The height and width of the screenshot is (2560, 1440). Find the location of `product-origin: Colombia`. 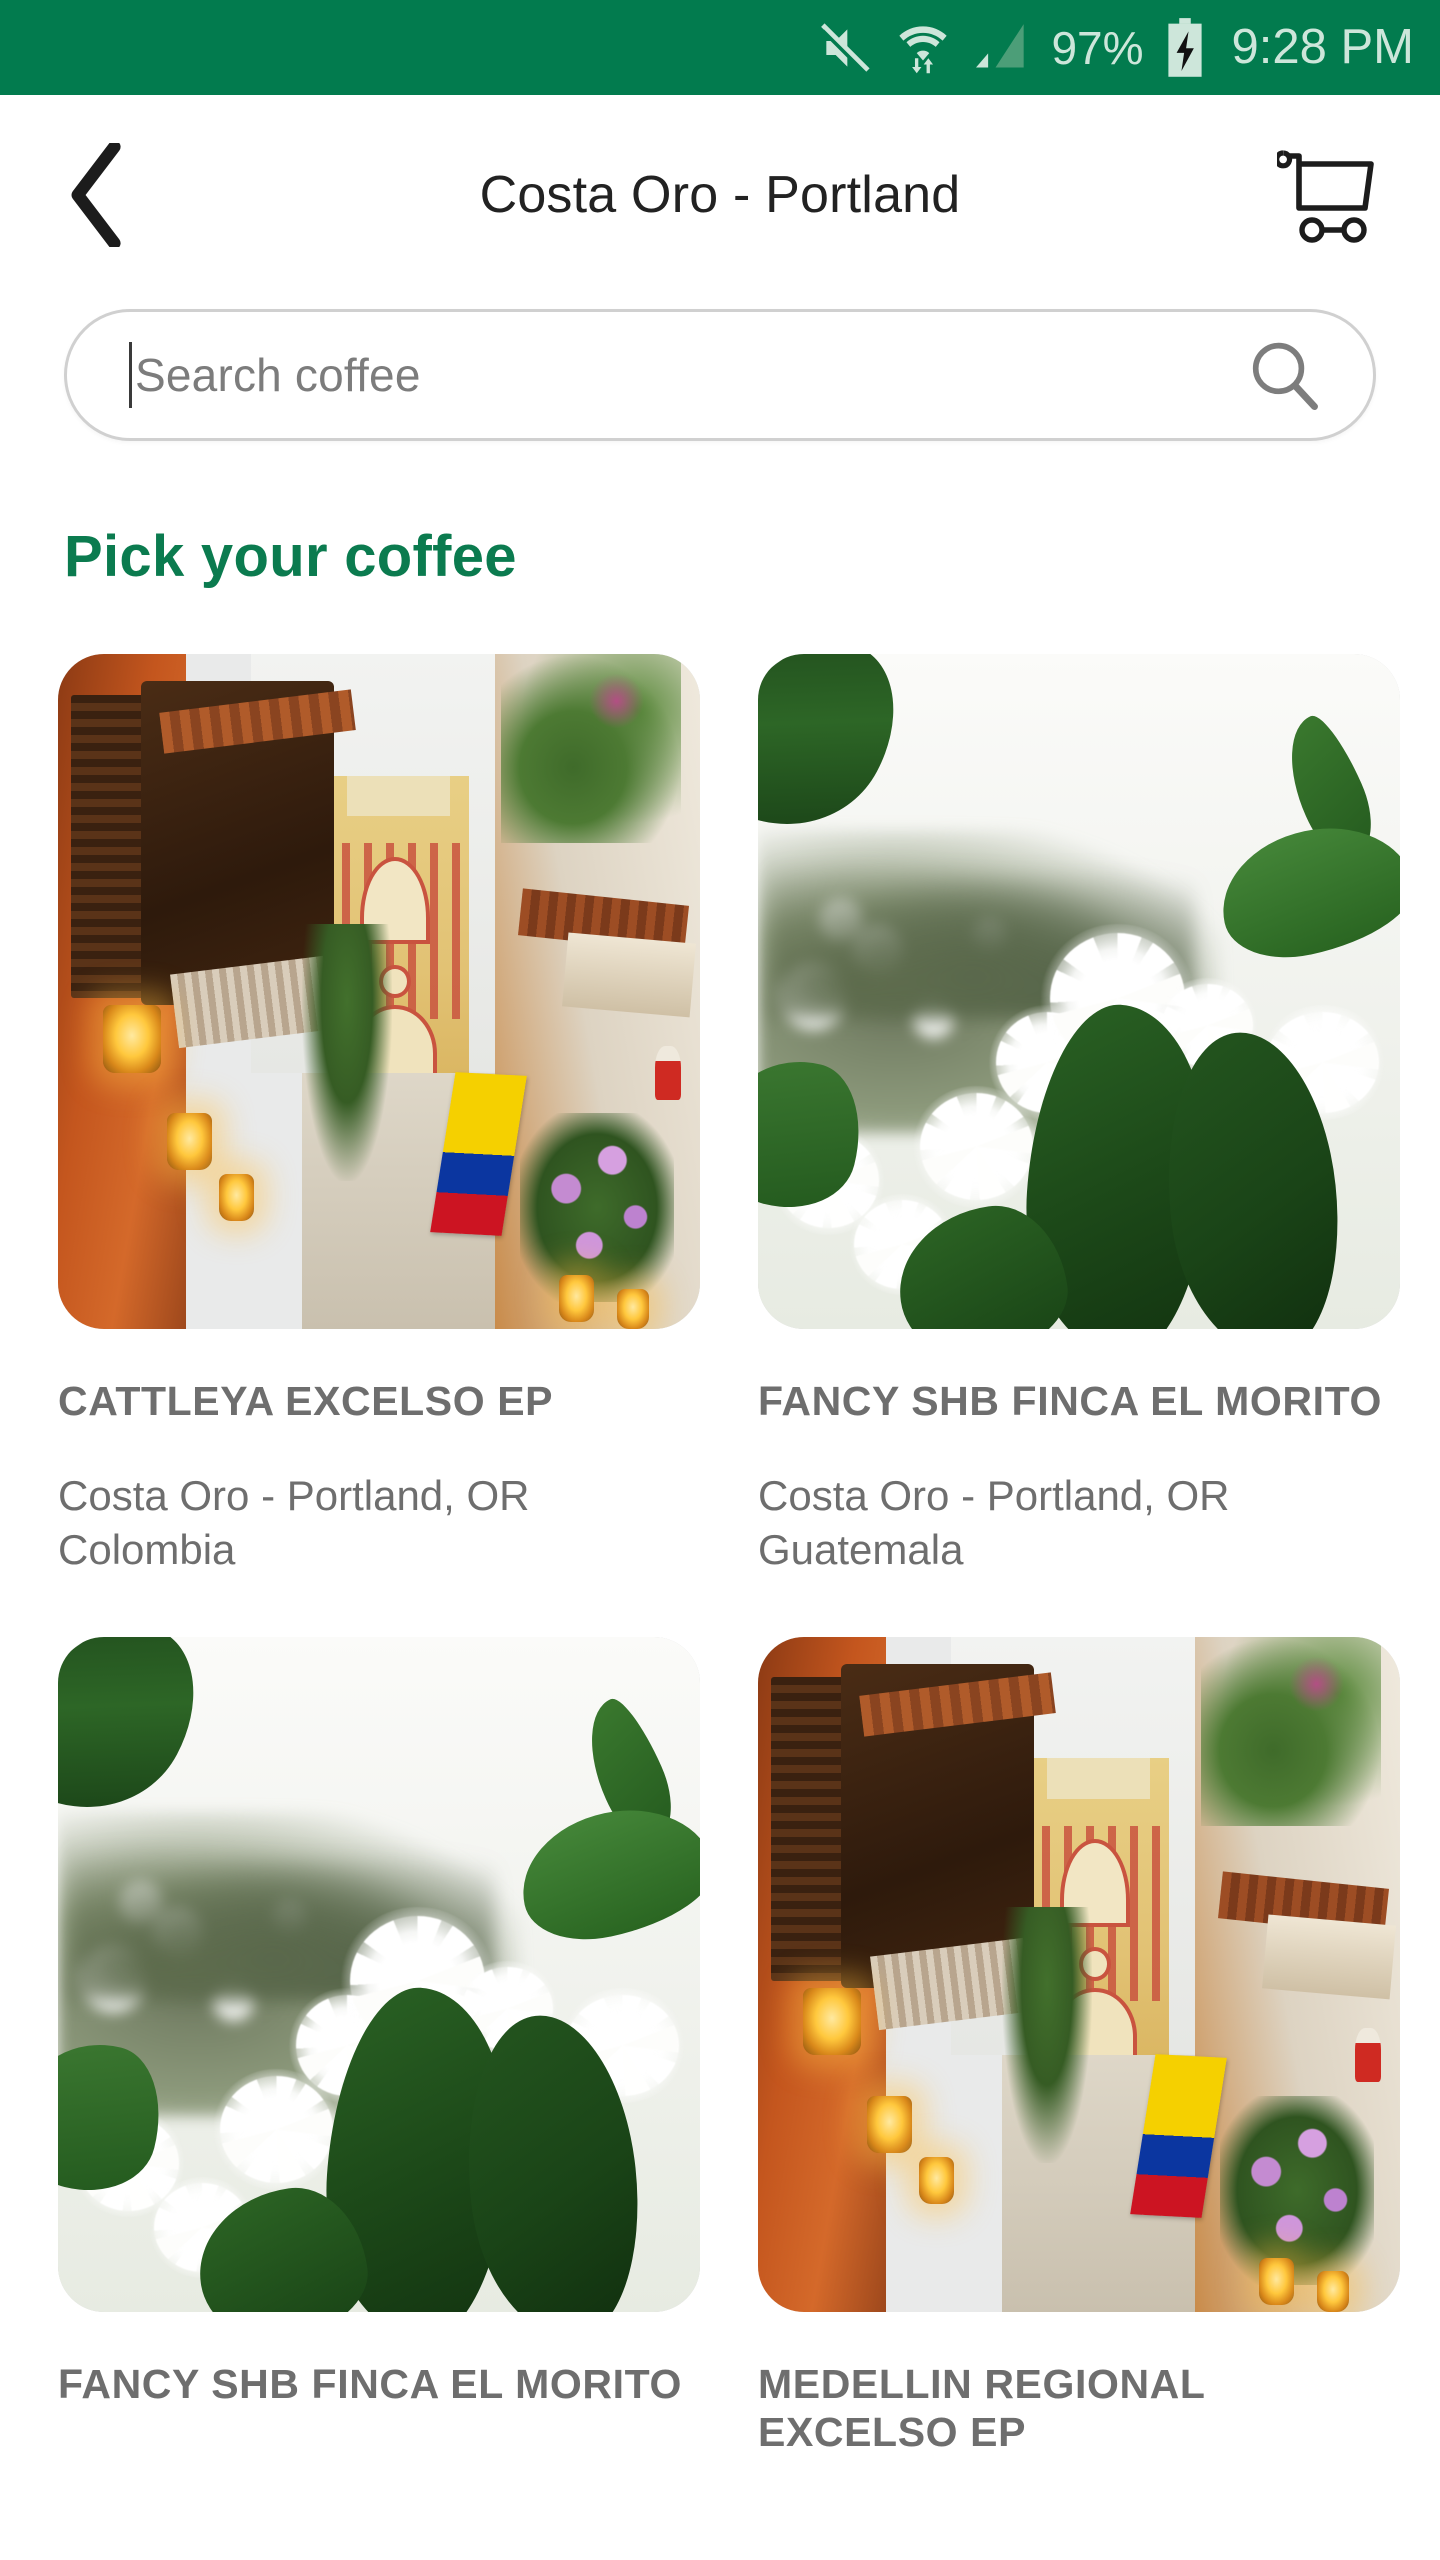

product-origin: Colombia is located at coordinates (147, 1550).